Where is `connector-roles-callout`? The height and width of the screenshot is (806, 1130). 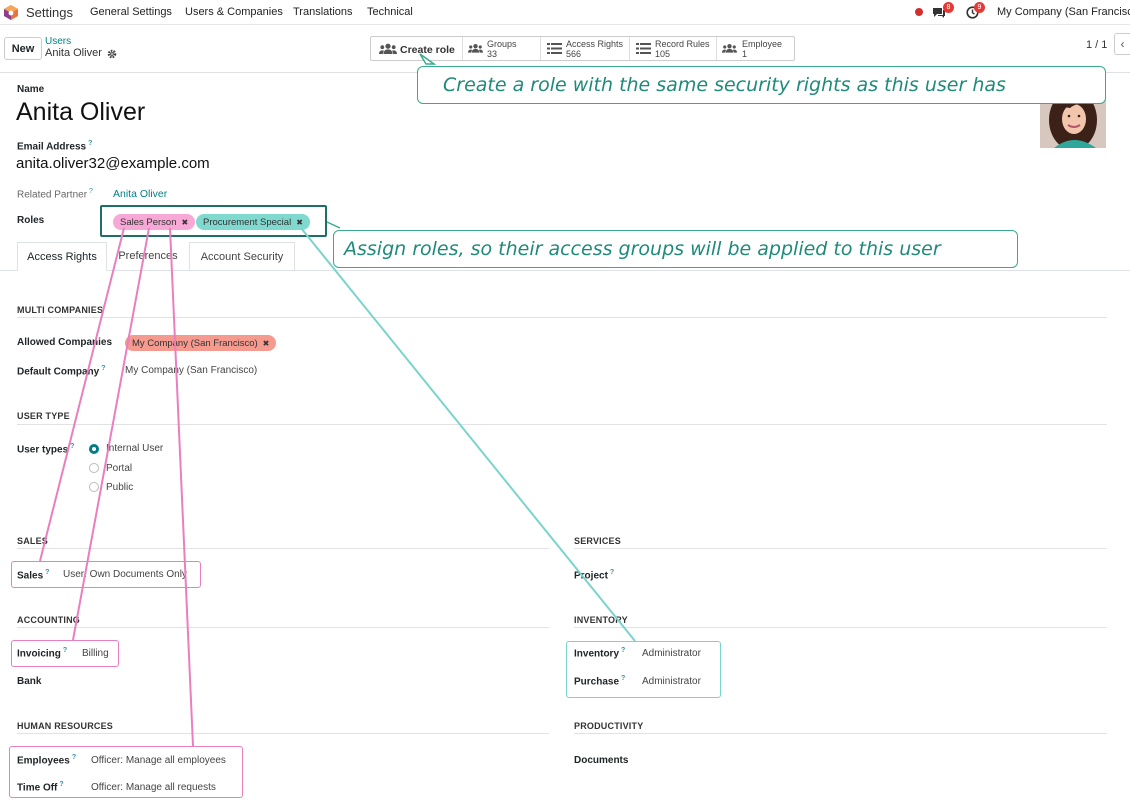
connector-roles-callout is located at coordinates (333, 225).